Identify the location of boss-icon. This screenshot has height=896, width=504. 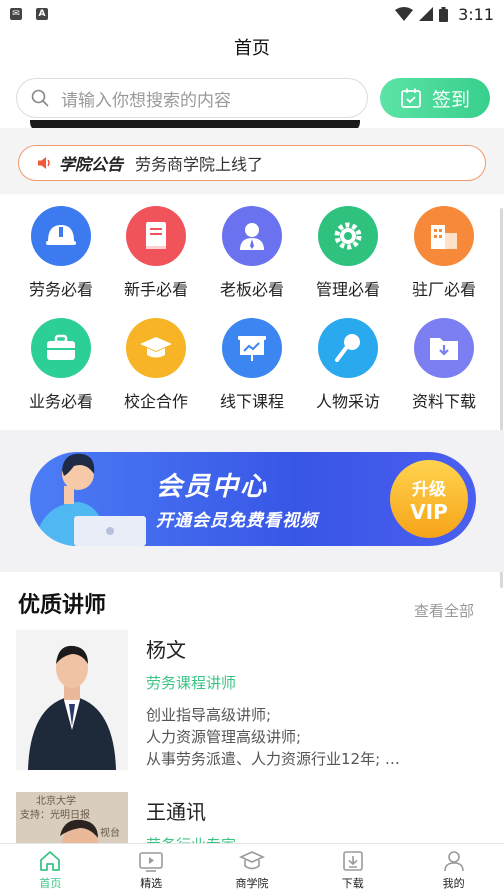
(252, 236).